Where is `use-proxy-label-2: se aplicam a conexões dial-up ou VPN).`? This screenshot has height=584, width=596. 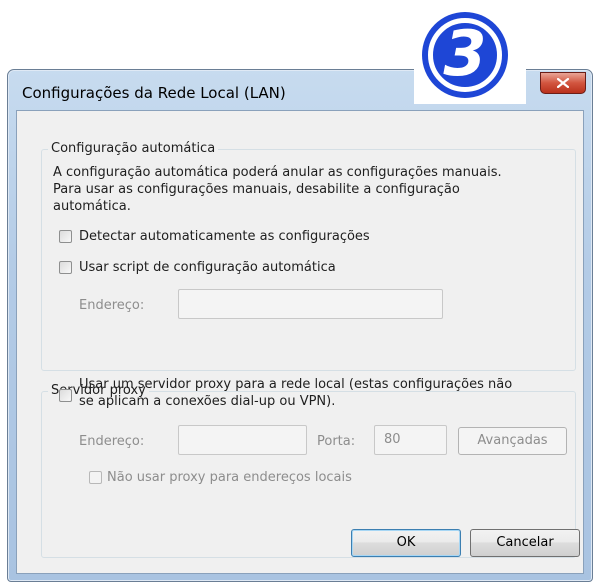 use-proxy-label-2: se aplicam a conexões dial-up ou VPN). is located at coordinates (207, 401).